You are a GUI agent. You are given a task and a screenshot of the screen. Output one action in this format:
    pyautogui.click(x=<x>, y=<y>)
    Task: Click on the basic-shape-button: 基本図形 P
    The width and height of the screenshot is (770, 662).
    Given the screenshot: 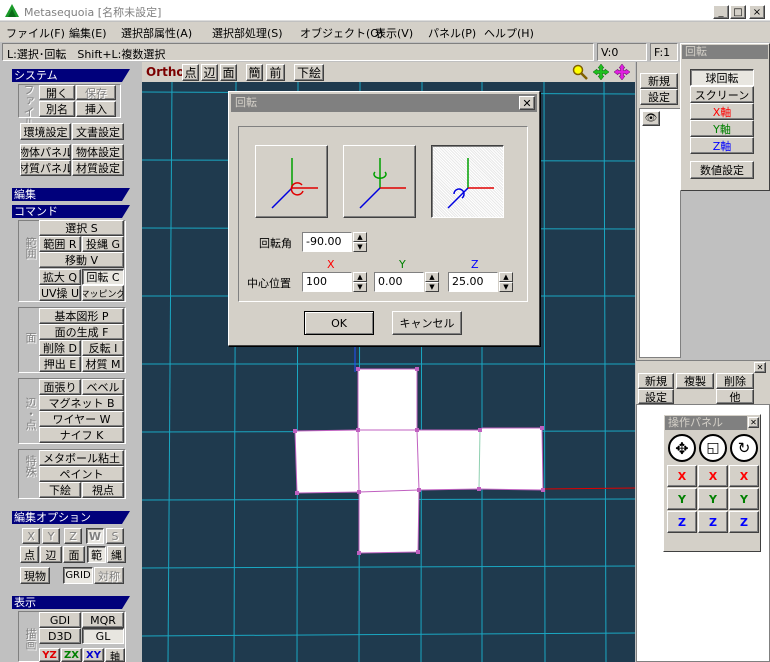 What is the action you would take?
    pyautogui.click(x=81, y=316)
    